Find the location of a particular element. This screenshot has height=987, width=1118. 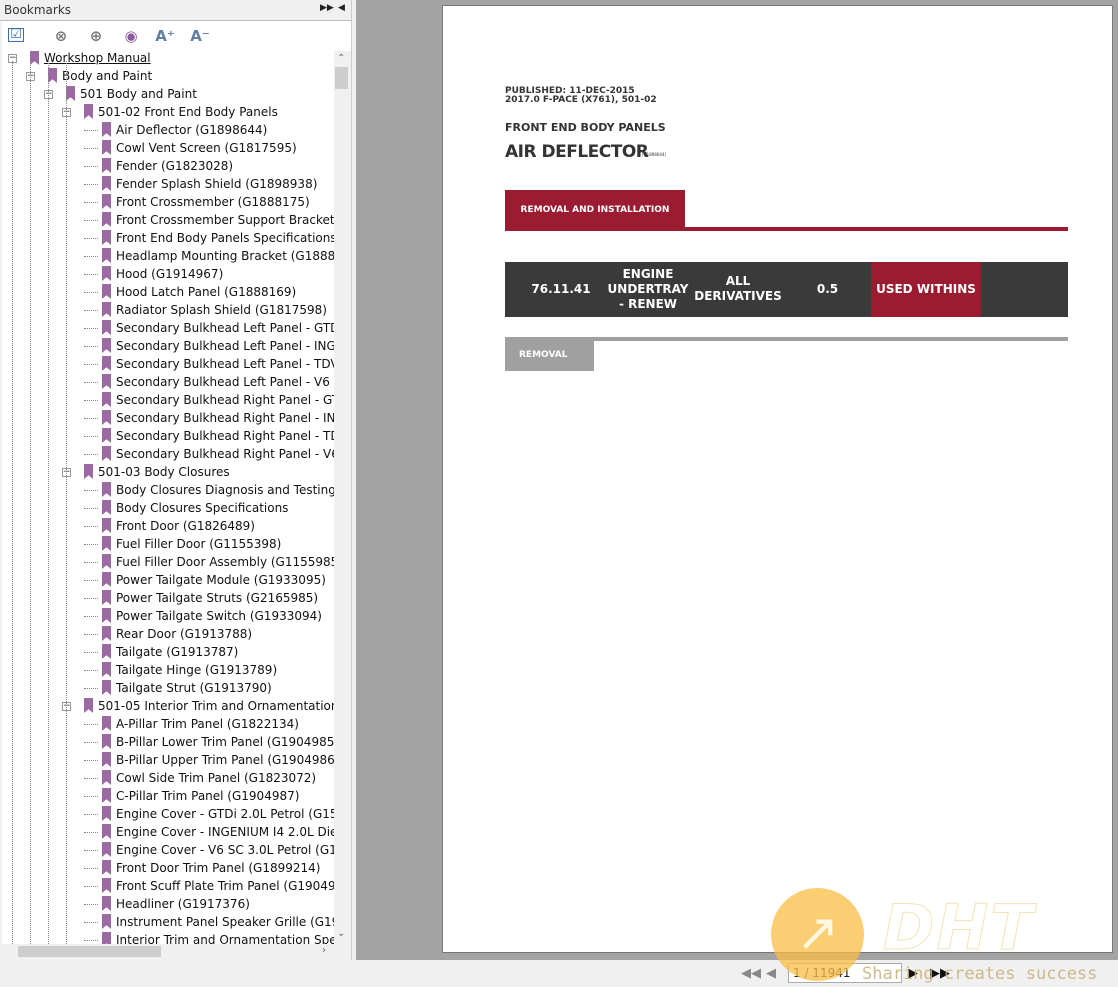

bookmark-item: Secondary Bulkhead Right Panel - INGE is located at coordinates (168, 418).